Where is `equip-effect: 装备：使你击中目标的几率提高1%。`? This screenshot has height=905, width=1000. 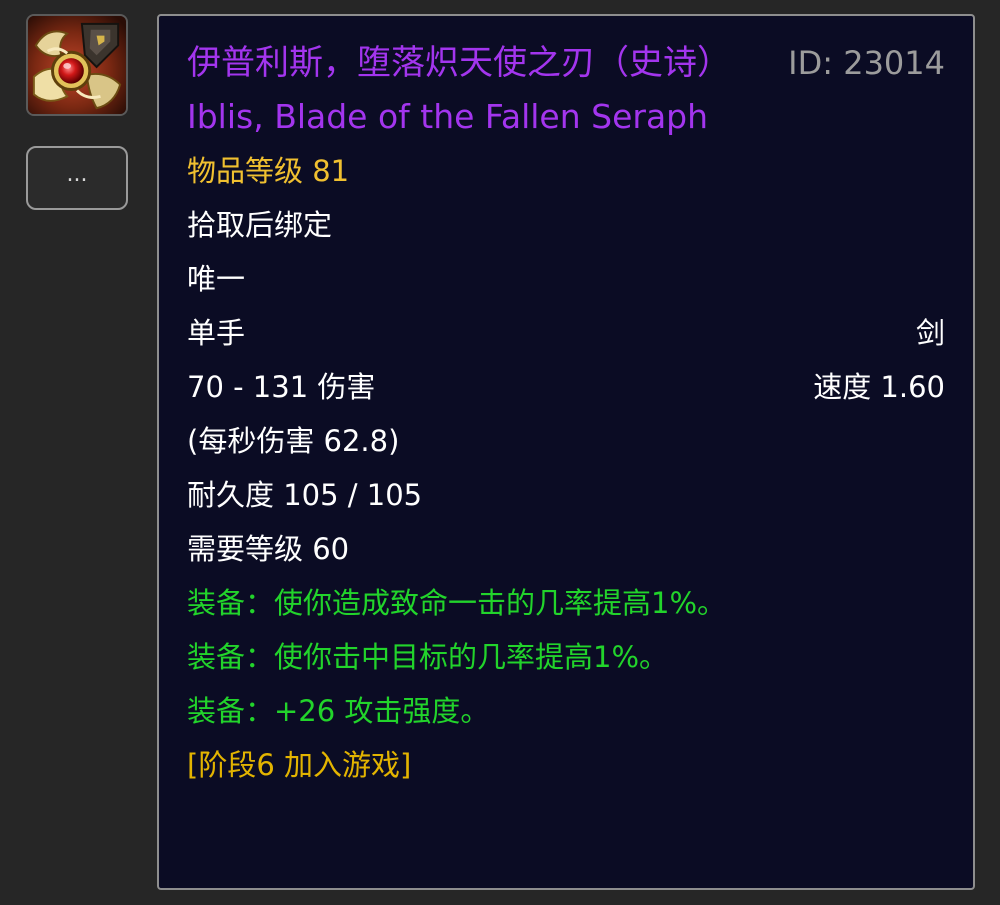
equip-effect: 装备：使你击中目标的几率提高1%。 is located at coordinates (428, 657).